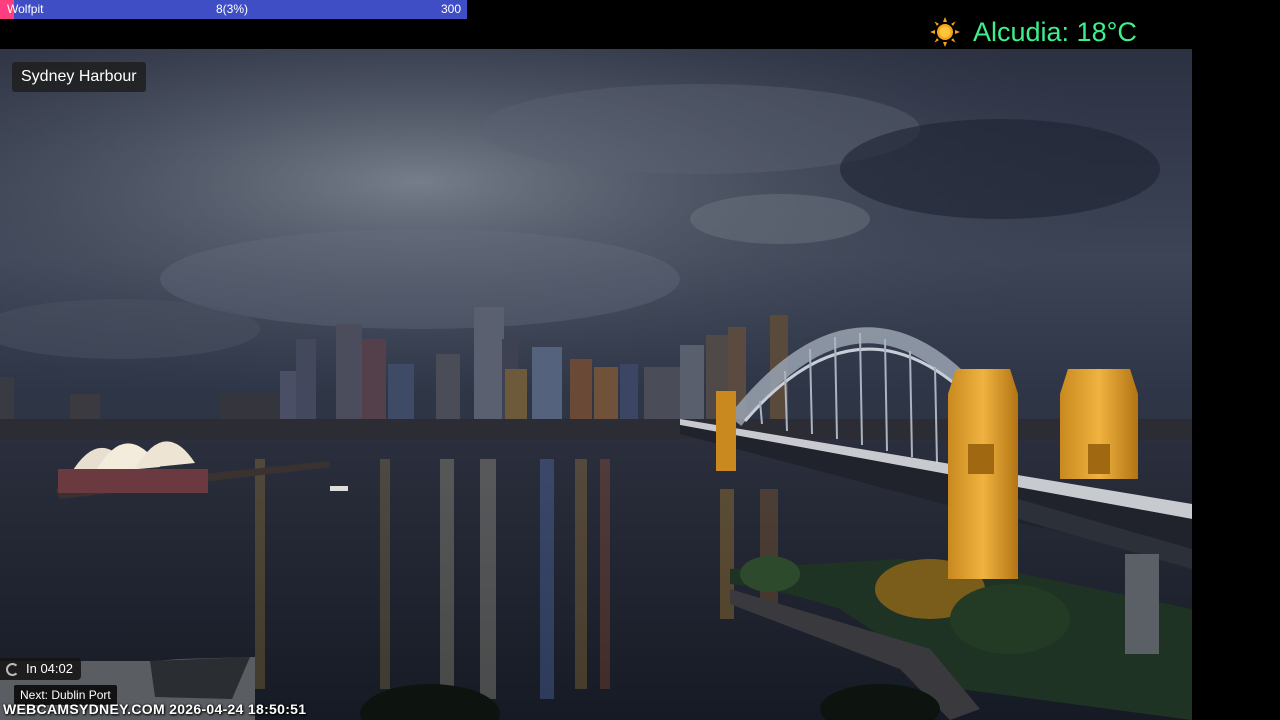 The image size is (1280, 720). What do you see at coordinates (945, 32) in the screenshot?
I see `sun-icon` at bounding box center [945, 32].